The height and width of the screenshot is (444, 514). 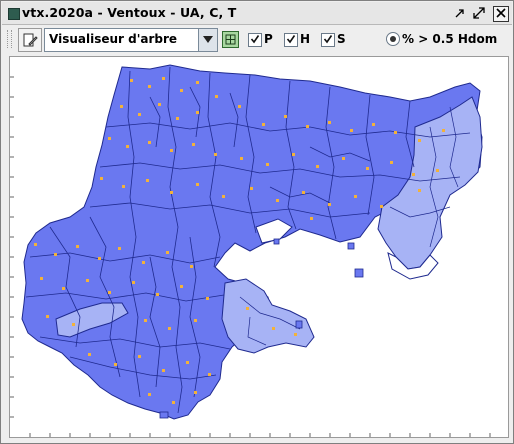 I want to click on viewer-select-value: Visualiseur d'arbre, so click(x=113, y=39).